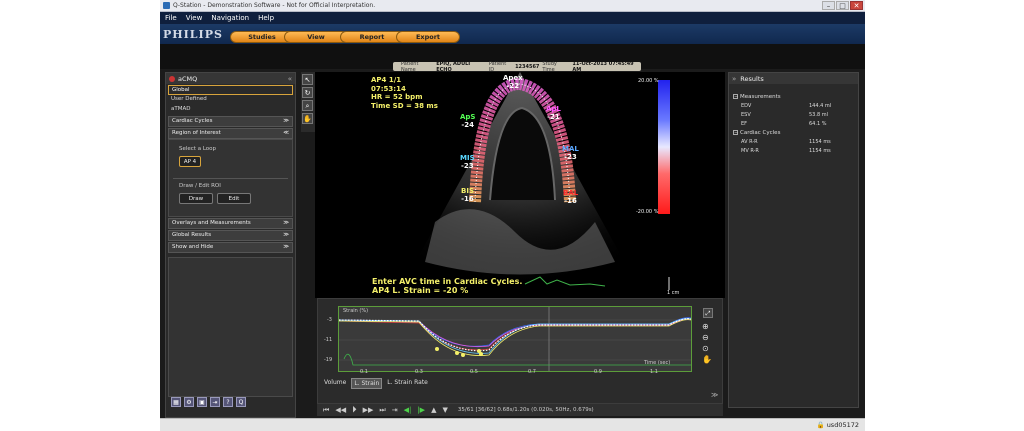 The height and width of the screenshot is (431, 1024). I want to click on segment-mis: MIS -23, so click(467, 162).